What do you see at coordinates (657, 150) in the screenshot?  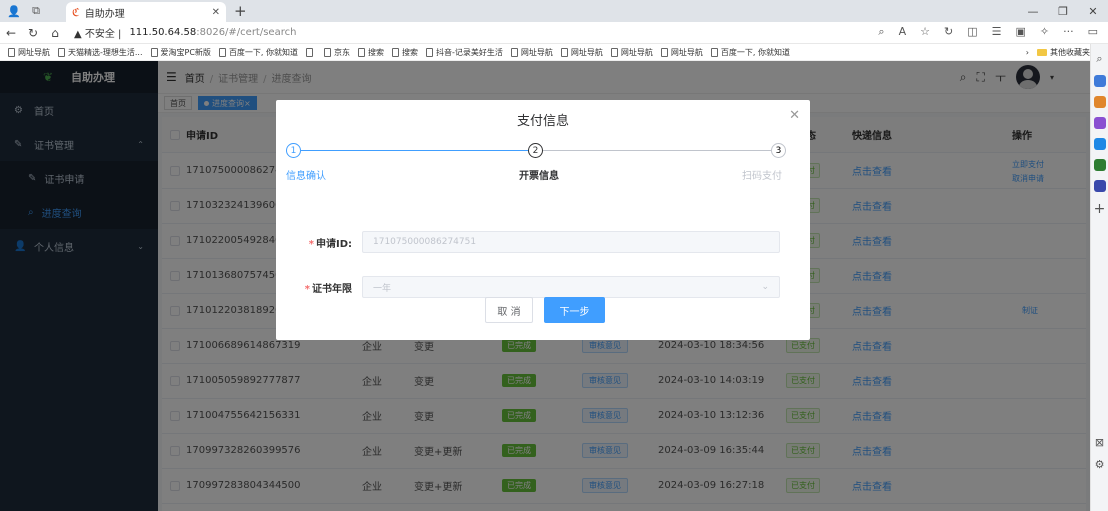 I see `step-2-line` at bounding box center [657, 150].